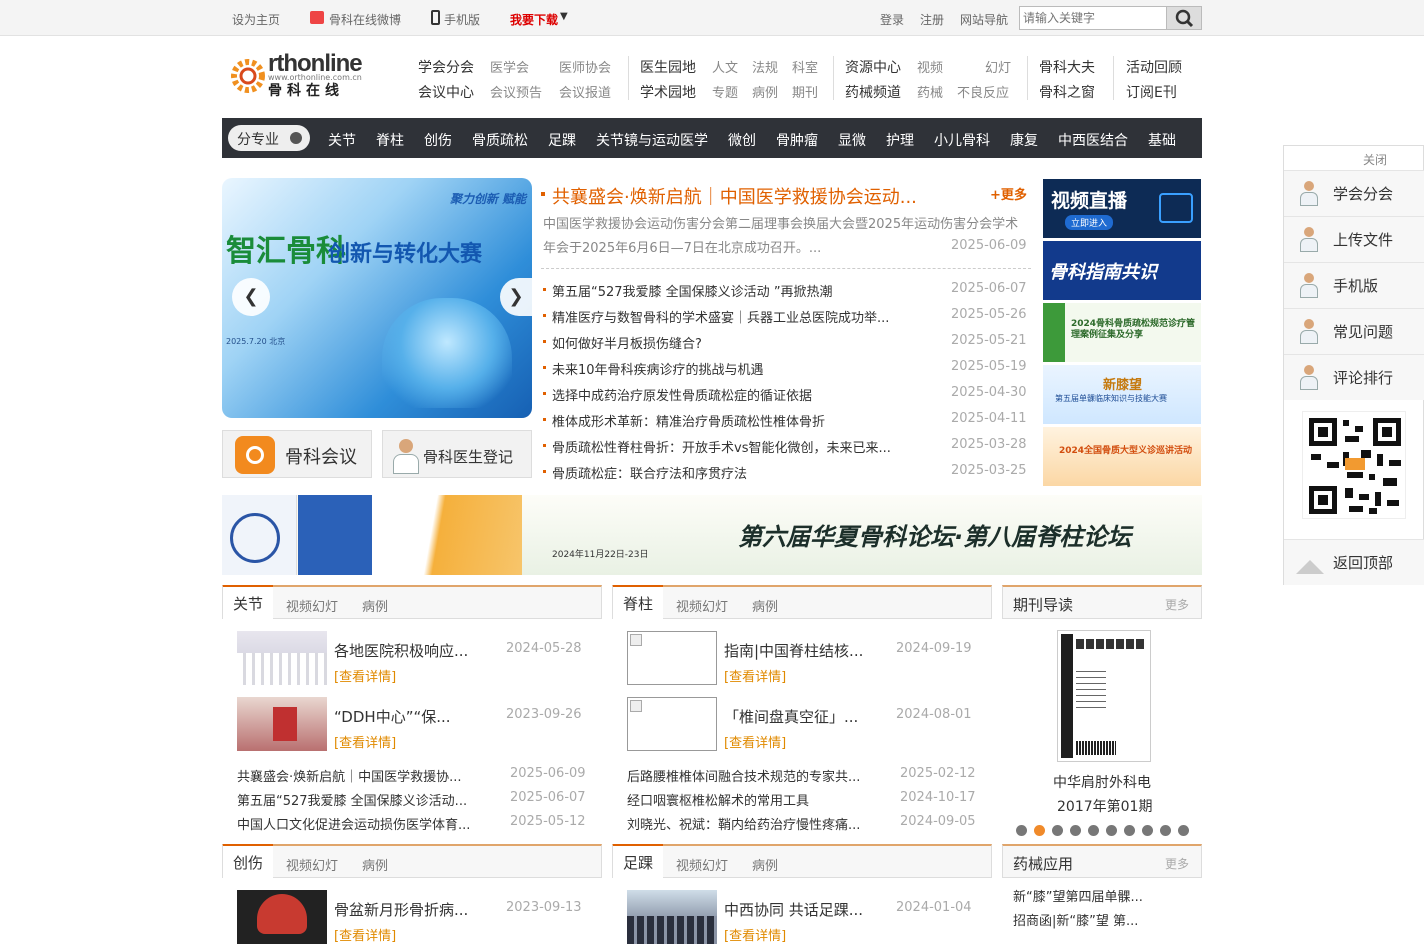  Describe the element at coordinates (365, 19) in the screenshot. I see `weibo-link: 骨科在线微博` at that location.